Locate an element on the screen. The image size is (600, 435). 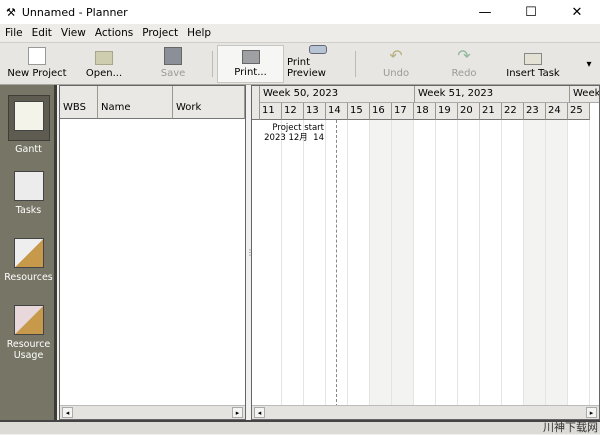
folder-icon is located at coordinates (104, 58).